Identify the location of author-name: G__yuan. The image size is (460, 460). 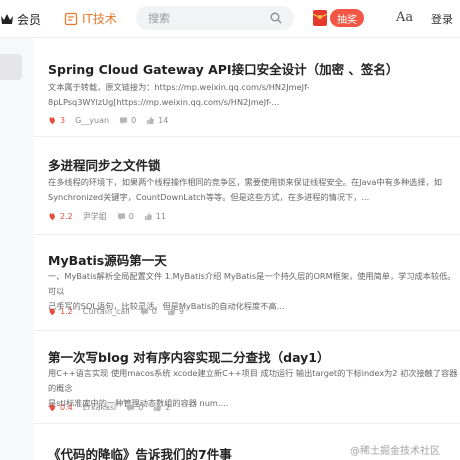
(92, 120).